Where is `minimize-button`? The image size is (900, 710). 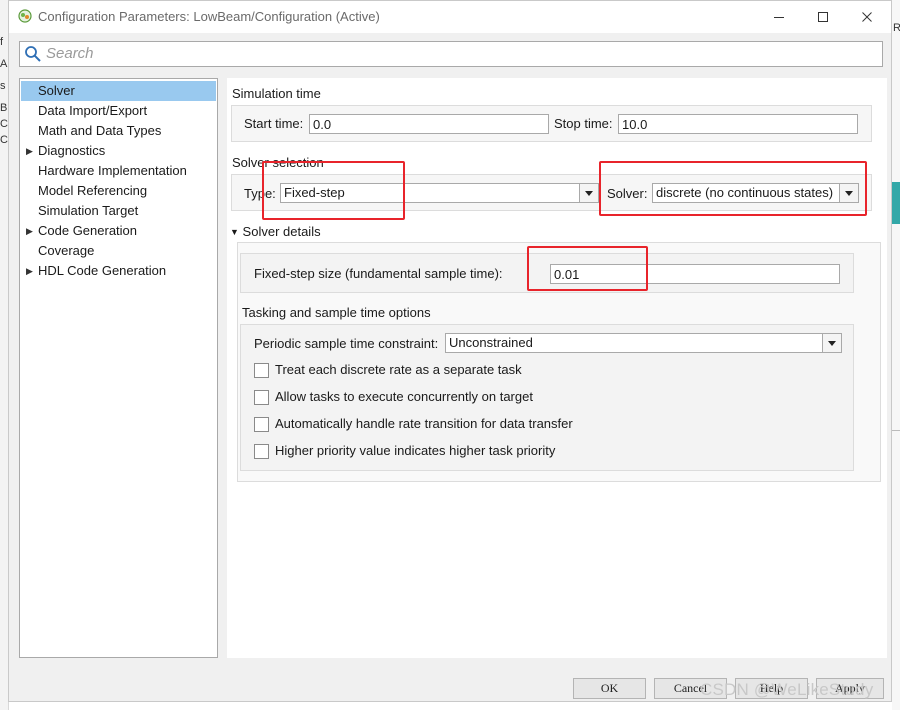 minimize-button is located at coordinates (779, 17).